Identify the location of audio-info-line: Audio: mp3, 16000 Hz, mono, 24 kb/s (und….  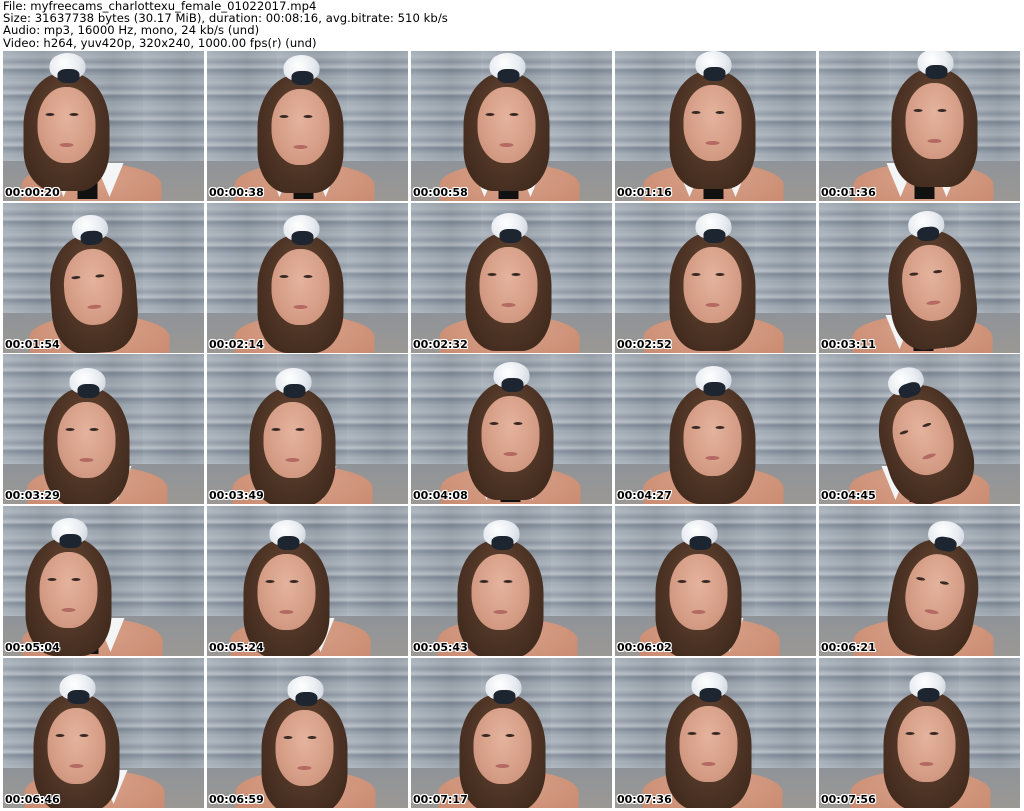
(131, 30).